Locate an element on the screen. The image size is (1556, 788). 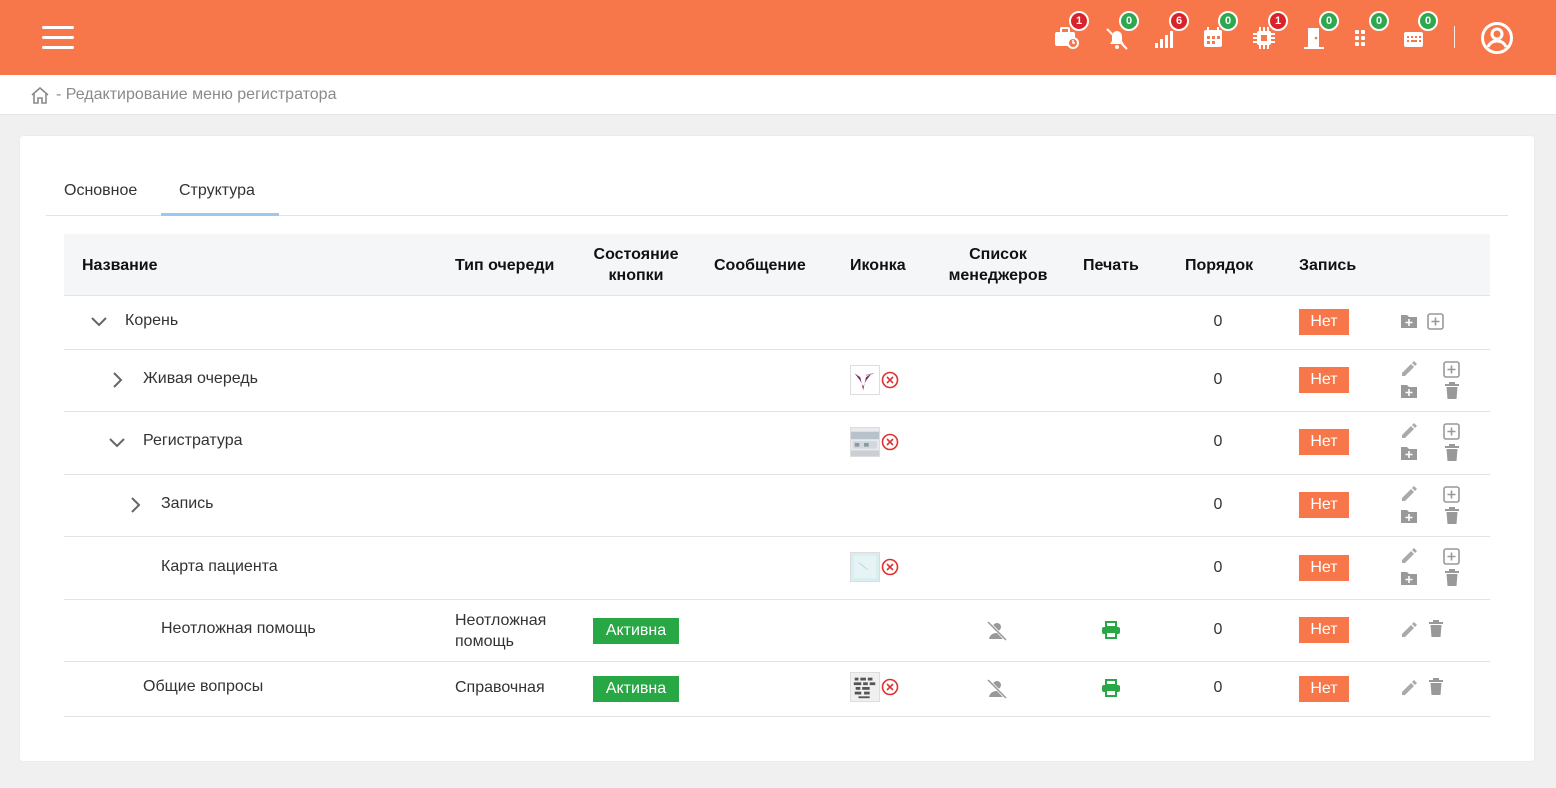
row-name: Неотложная помощь is located at coordinates (238, 628).